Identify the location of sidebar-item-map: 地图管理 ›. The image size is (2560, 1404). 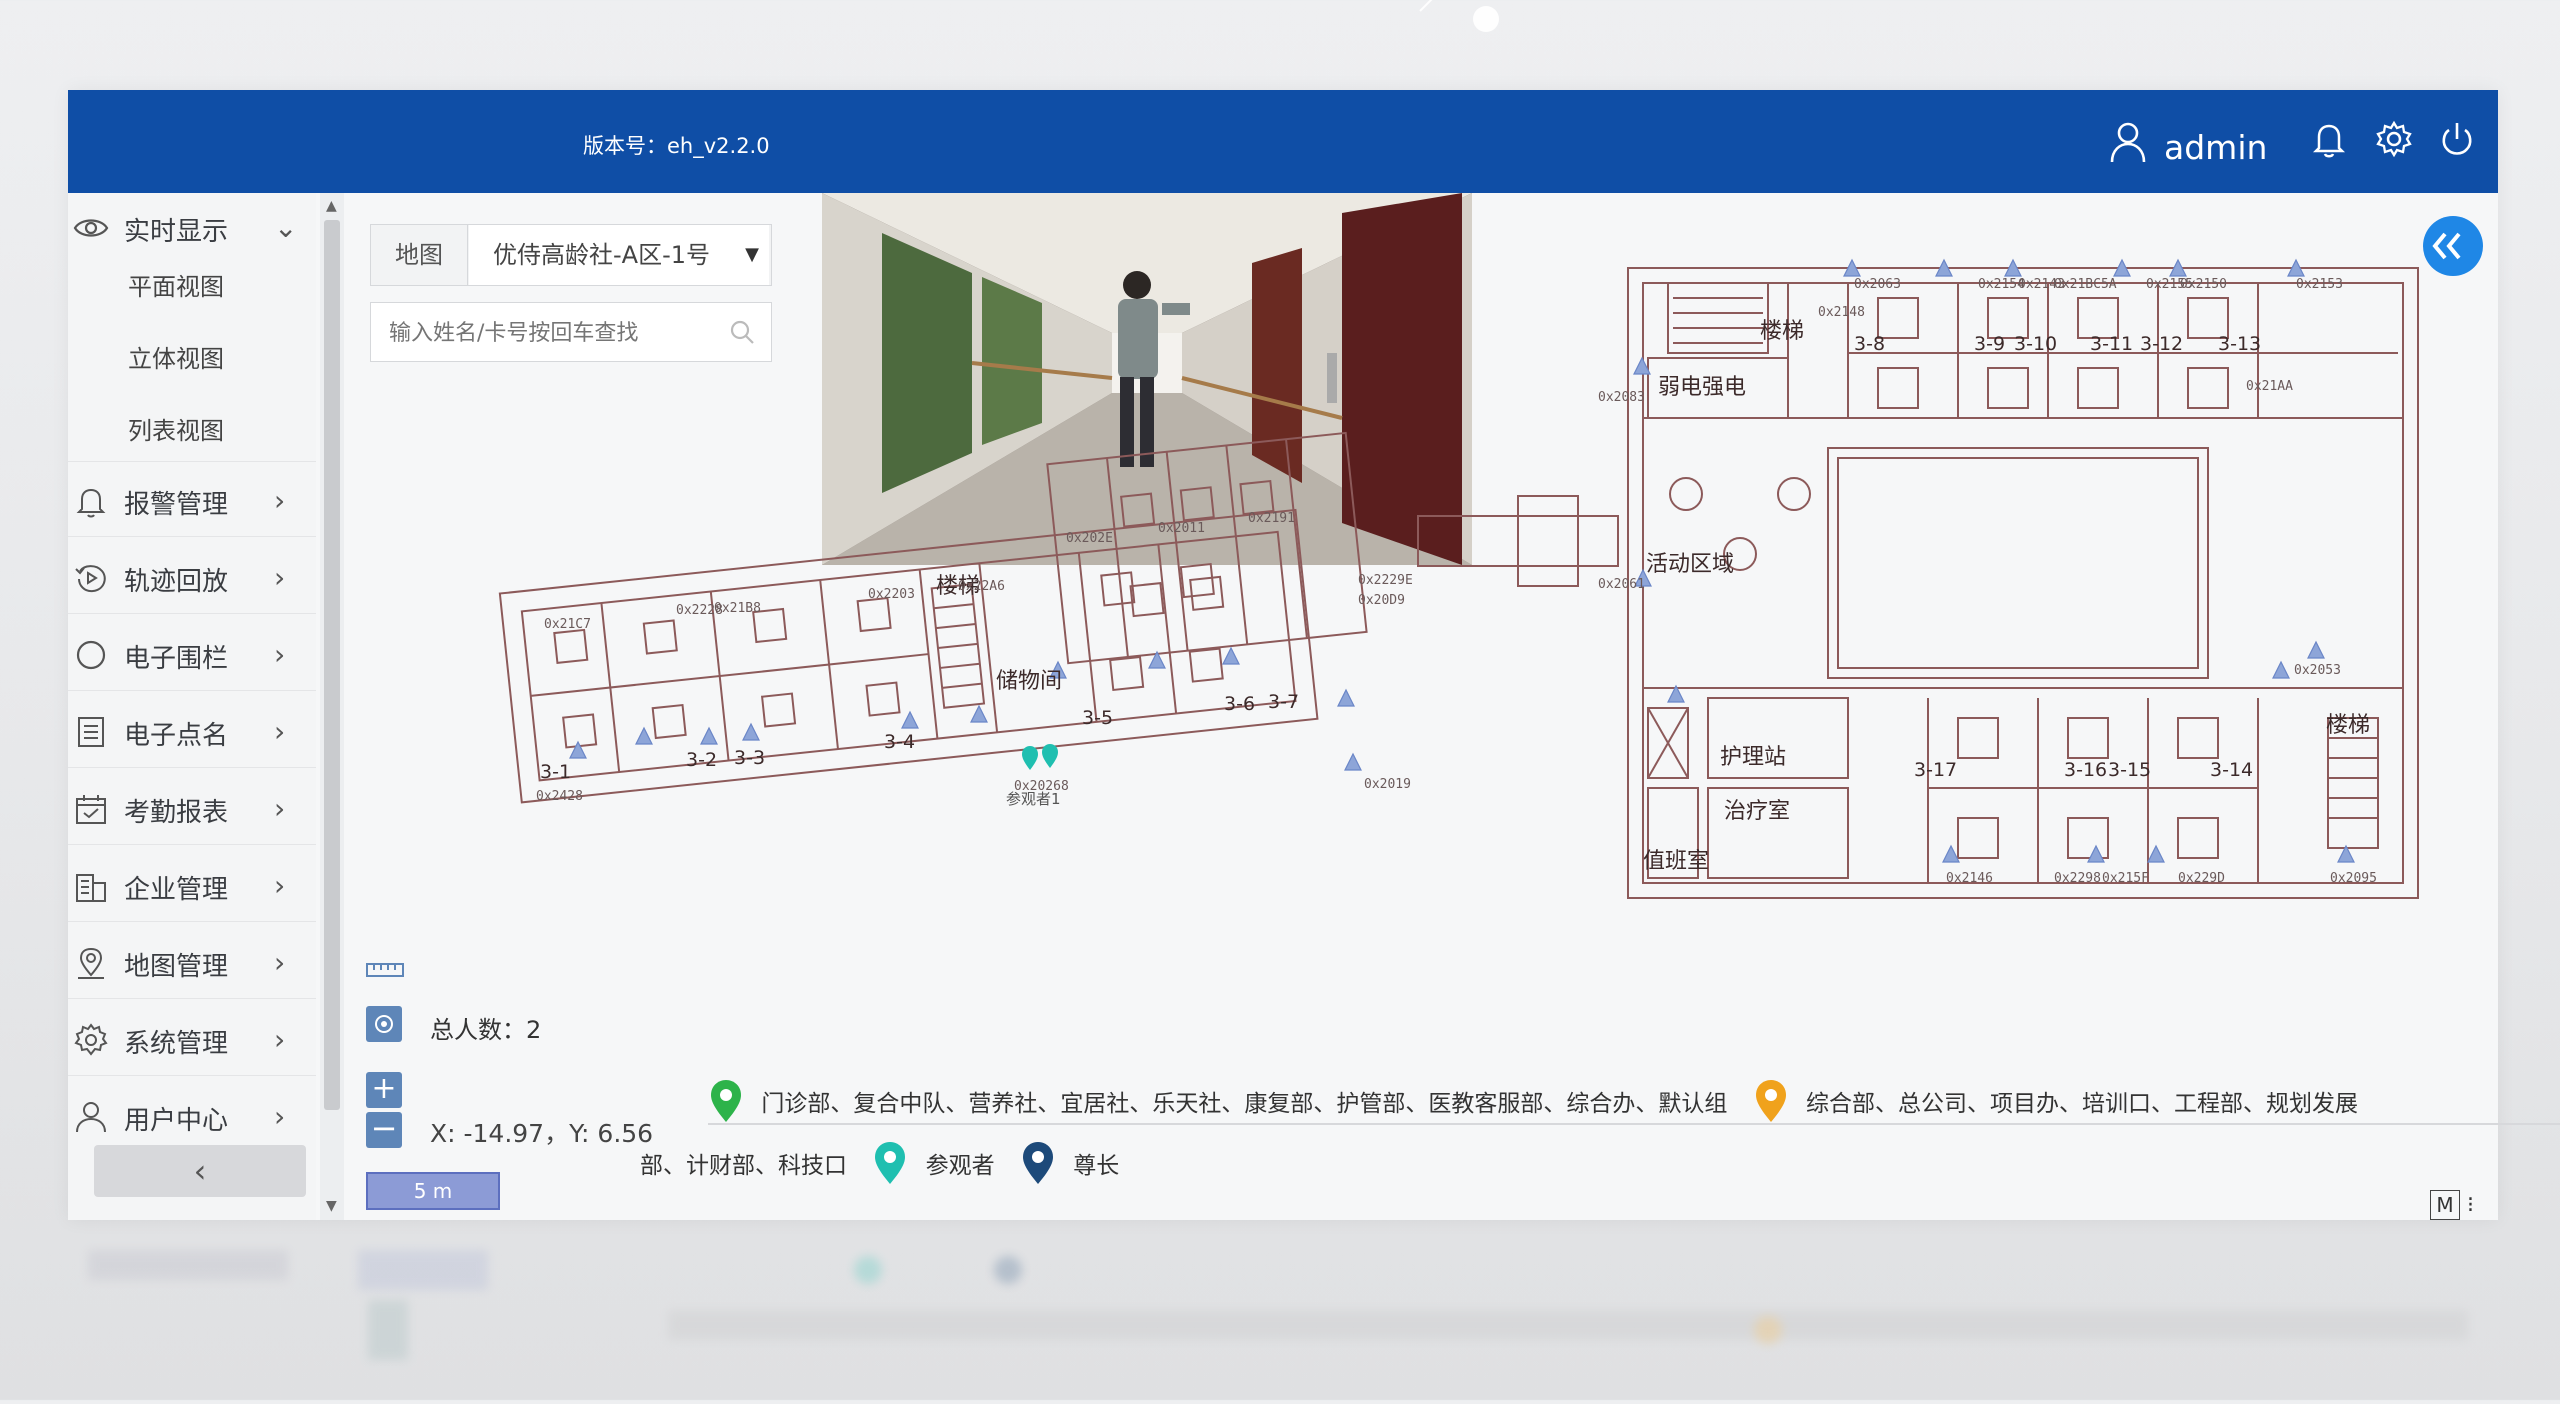
(192, 963).